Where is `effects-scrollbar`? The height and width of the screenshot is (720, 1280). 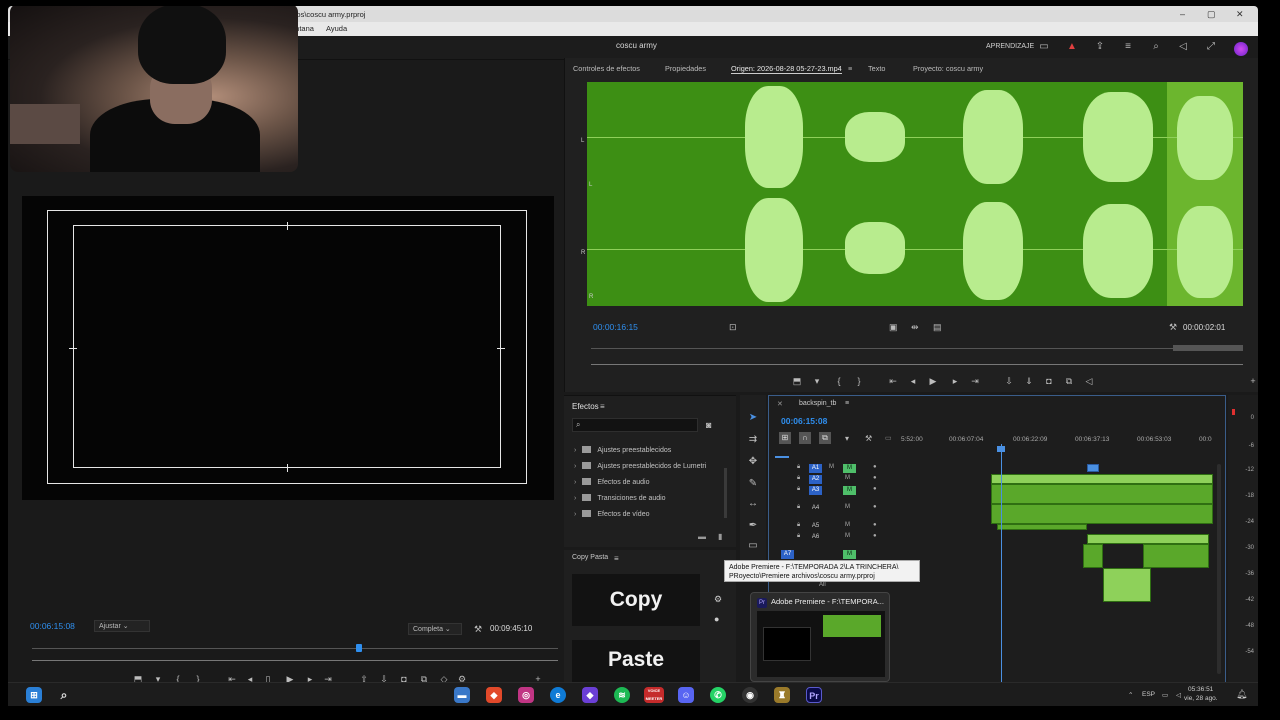
effects-scrollbar is located at coordinates (725, 493).